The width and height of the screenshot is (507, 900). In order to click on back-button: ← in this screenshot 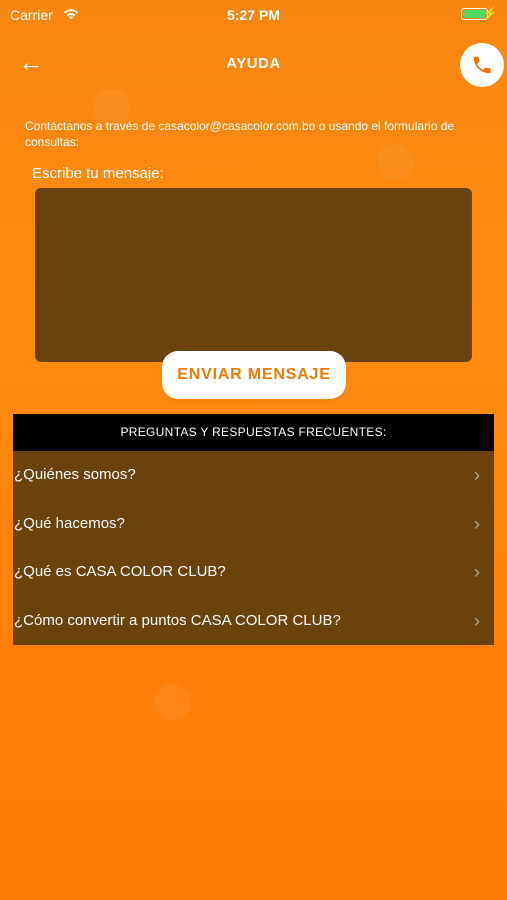, I will do `click(31, 62)`.